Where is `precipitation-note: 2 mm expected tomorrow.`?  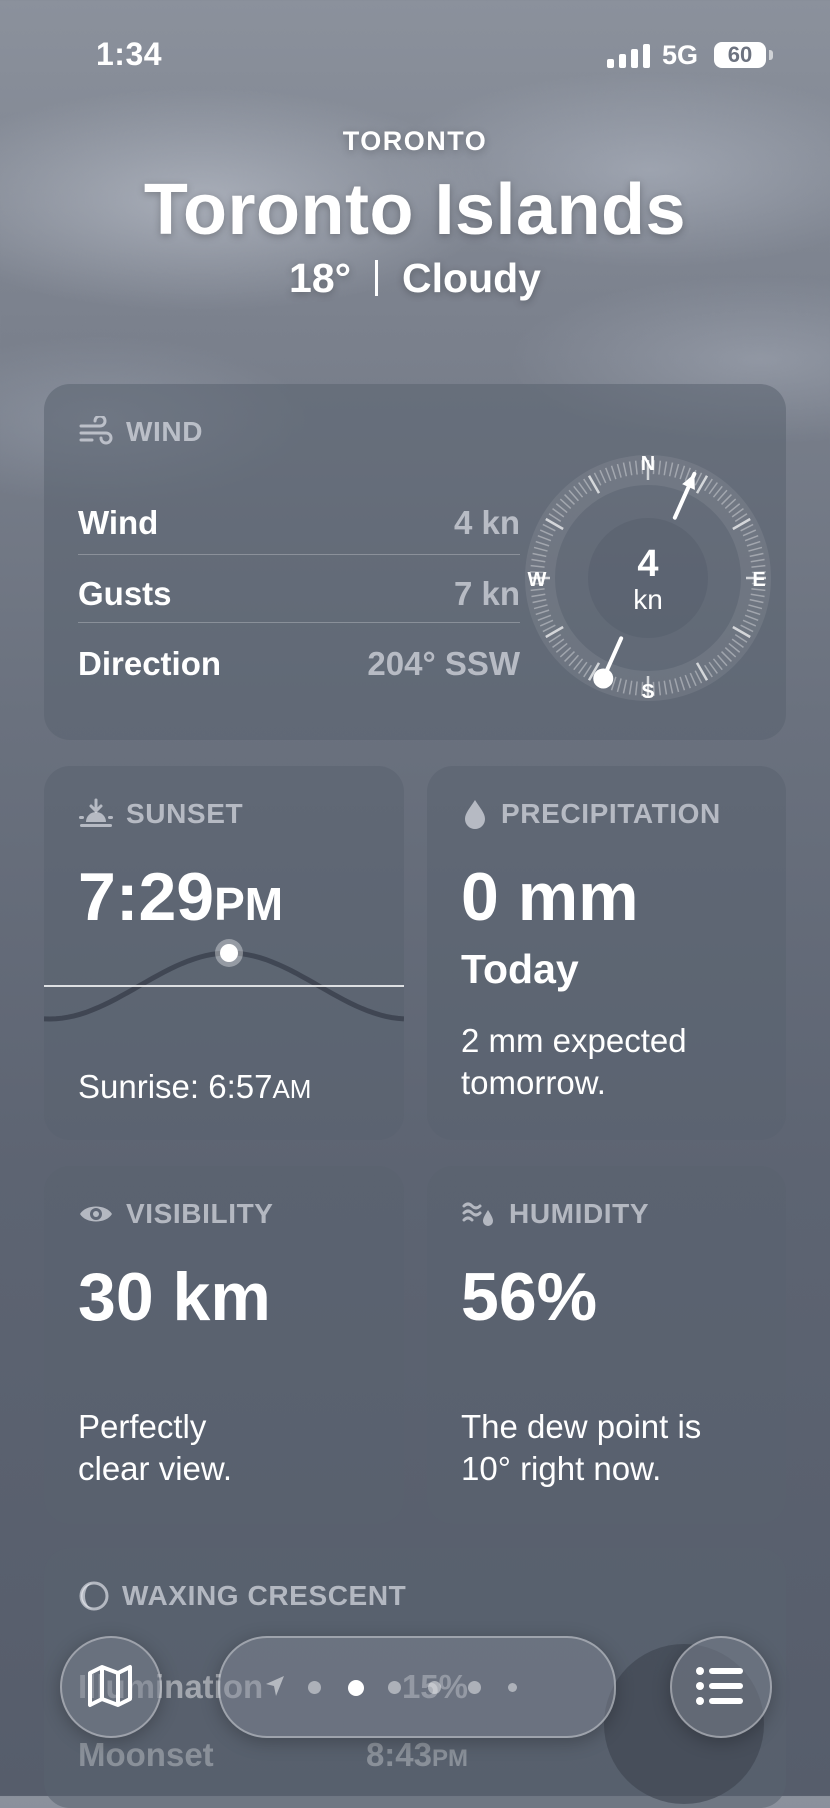 precipitation-note: 2 mm expected tomorrow. is located at coordinates (574, 1062).